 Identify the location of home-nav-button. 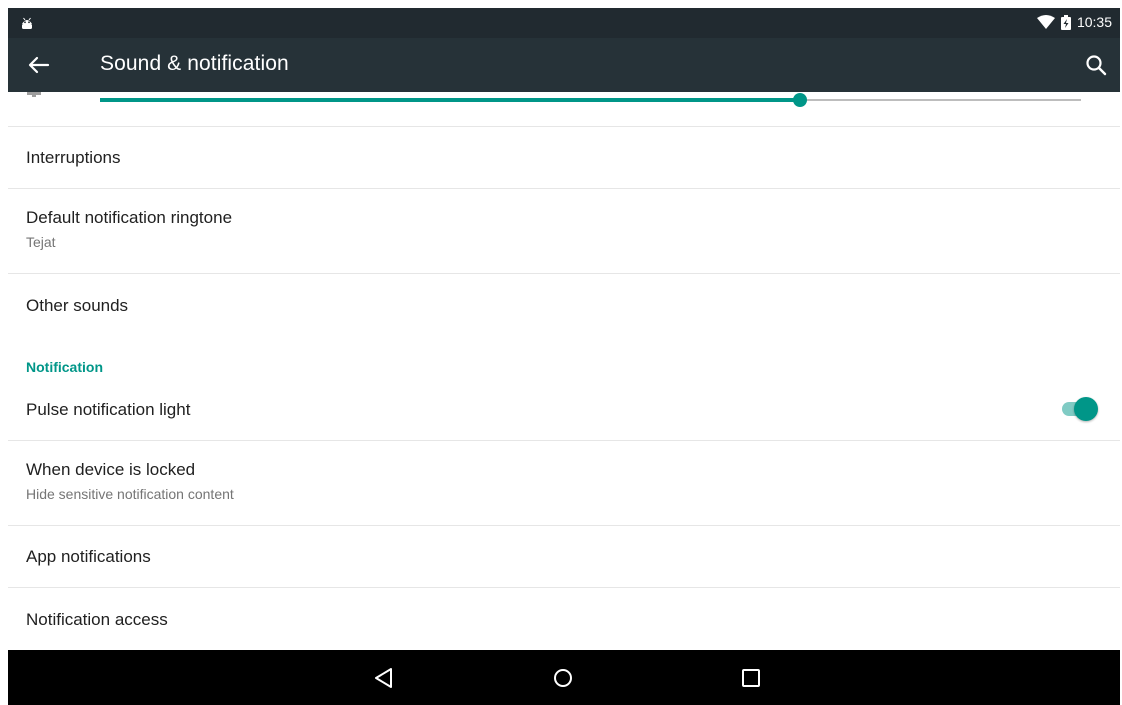
(563, 678).